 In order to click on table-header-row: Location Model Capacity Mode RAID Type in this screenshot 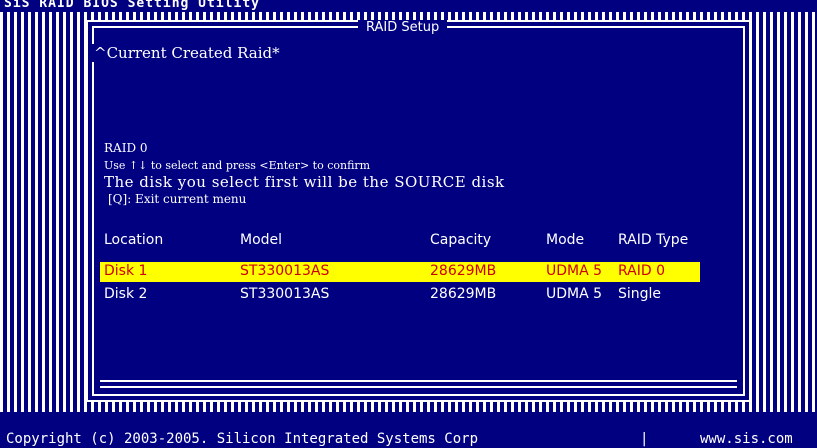, I will do `click(405, 245)`.